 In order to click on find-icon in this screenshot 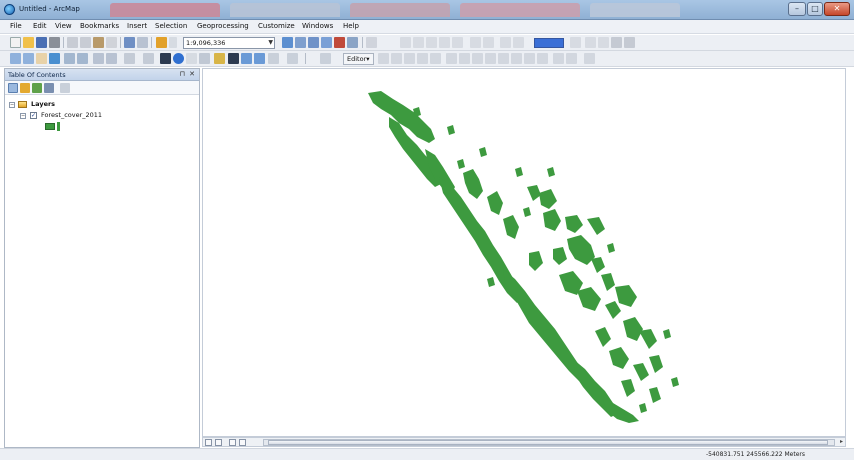, I will do `click(233, 58)`.